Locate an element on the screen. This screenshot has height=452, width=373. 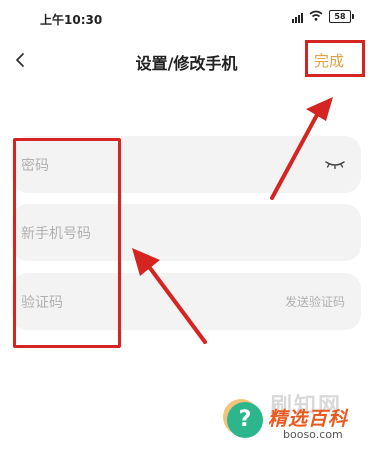
question-mark-icon: ? is located at coordinates (245, 420).